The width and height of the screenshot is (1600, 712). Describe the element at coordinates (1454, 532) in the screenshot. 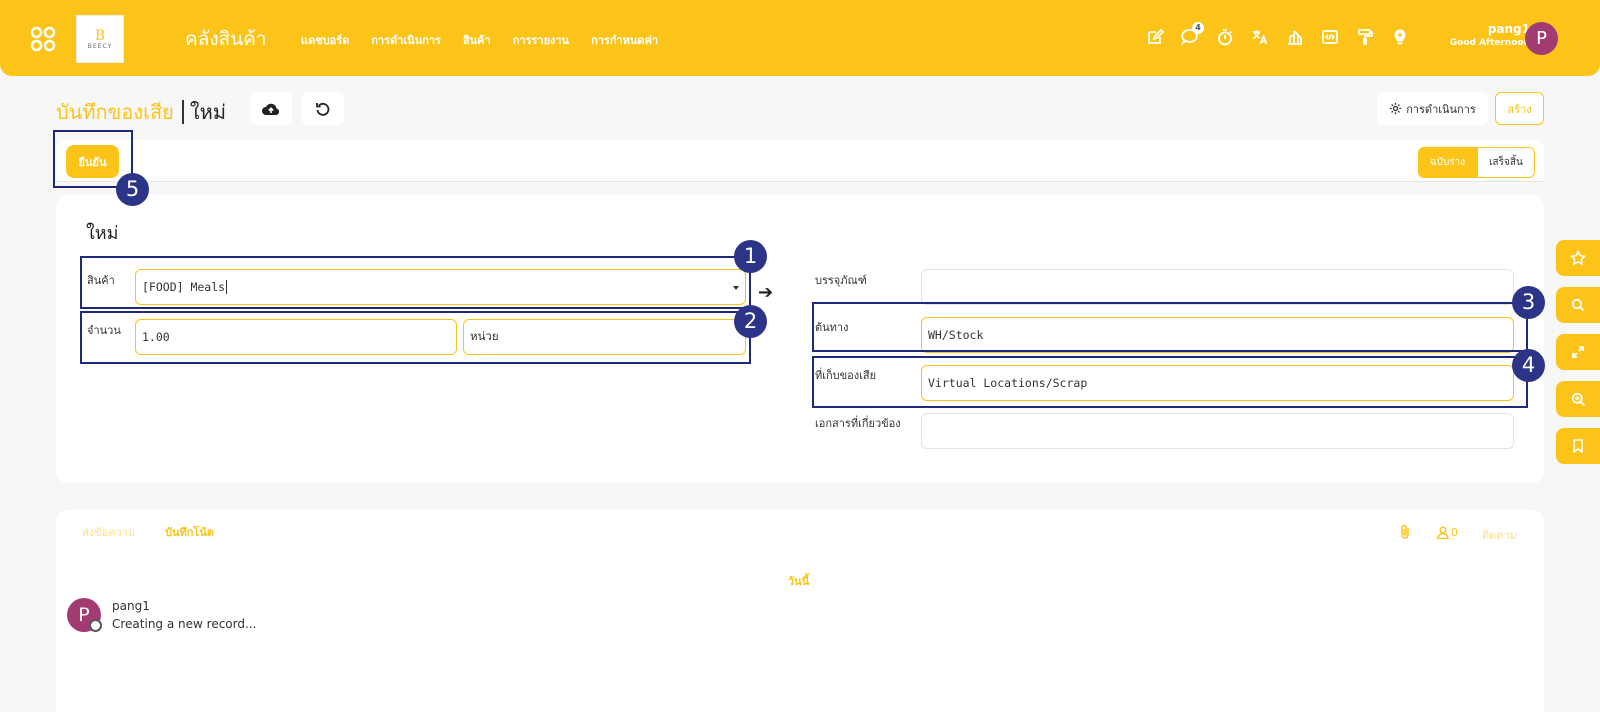

I see `follower-count: 0` at that location.